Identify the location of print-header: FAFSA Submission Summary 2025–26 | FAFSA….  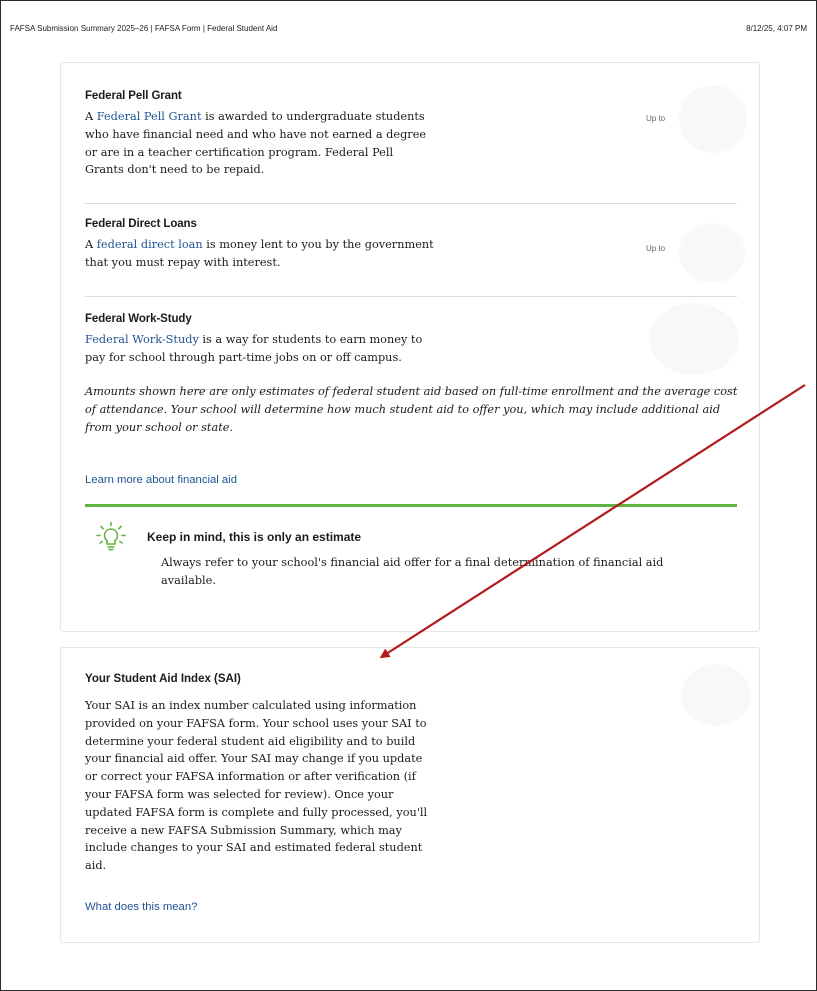
(408, 31).